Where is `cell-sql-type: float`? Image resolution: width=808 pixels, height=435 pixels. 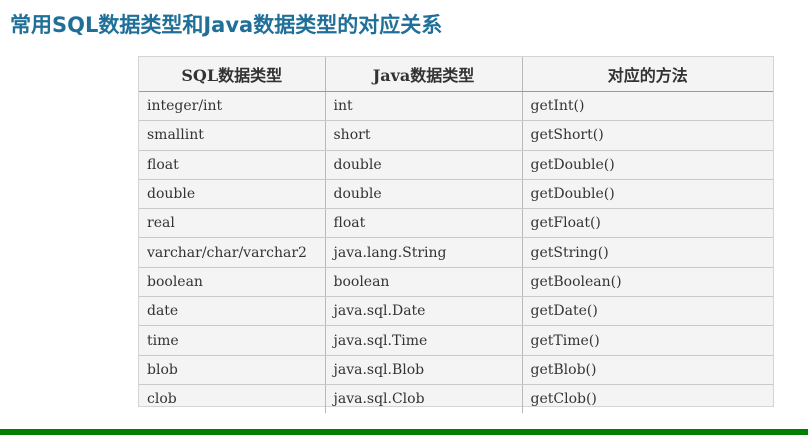
cell-sql-type: float is located at coordinates (232, 165).